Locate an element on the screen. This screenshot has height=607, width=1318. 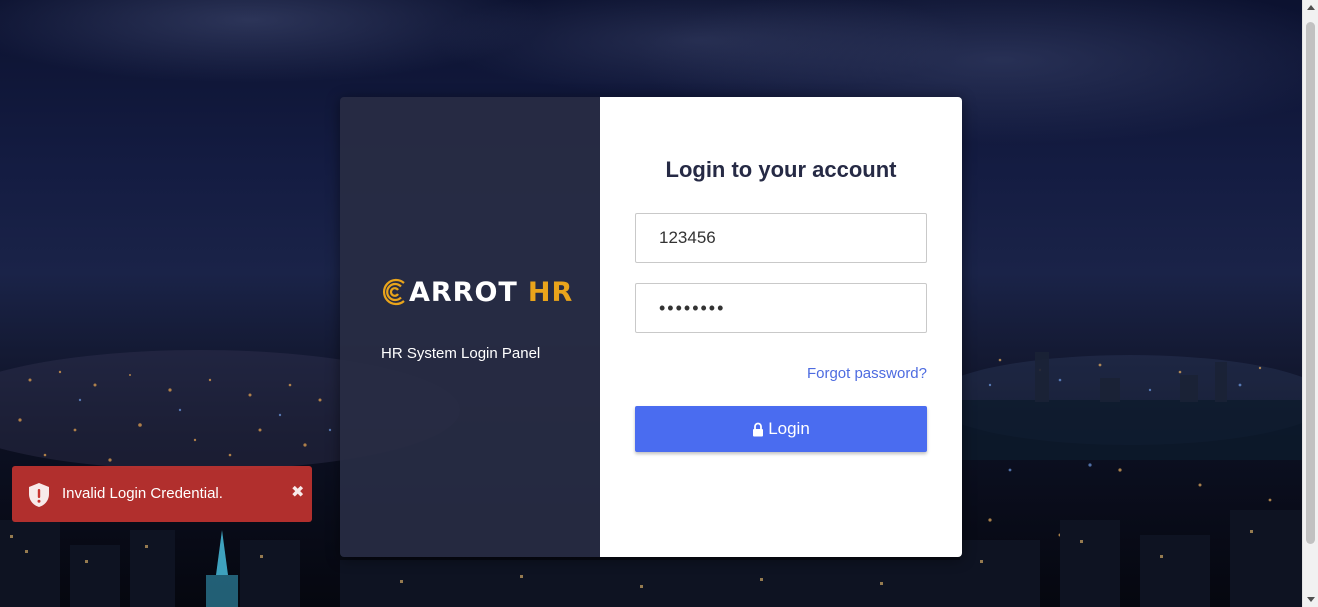
error-toast: Invalid Login Credential. ✖ is located at coordinates (162, 494).